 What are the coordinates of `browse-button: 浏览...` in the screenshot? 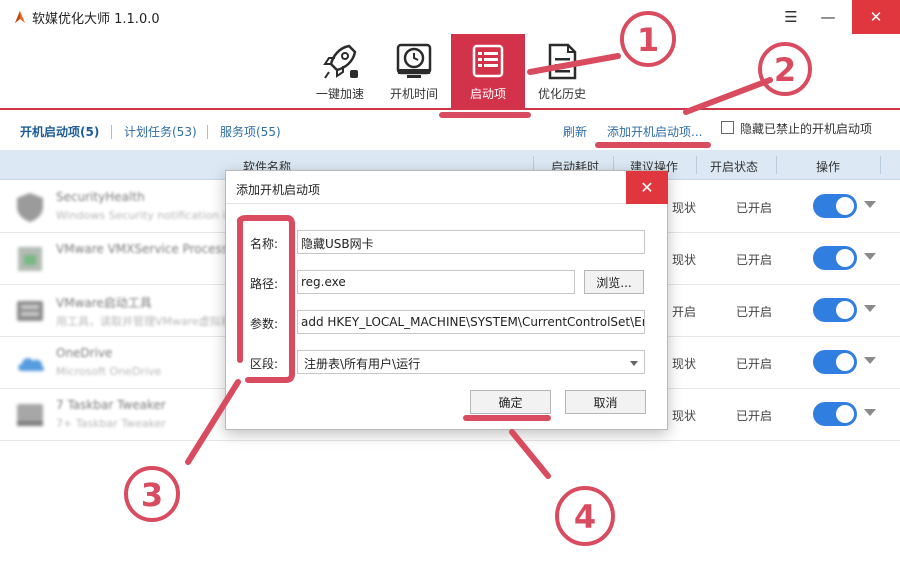 It's located at (614, 282).